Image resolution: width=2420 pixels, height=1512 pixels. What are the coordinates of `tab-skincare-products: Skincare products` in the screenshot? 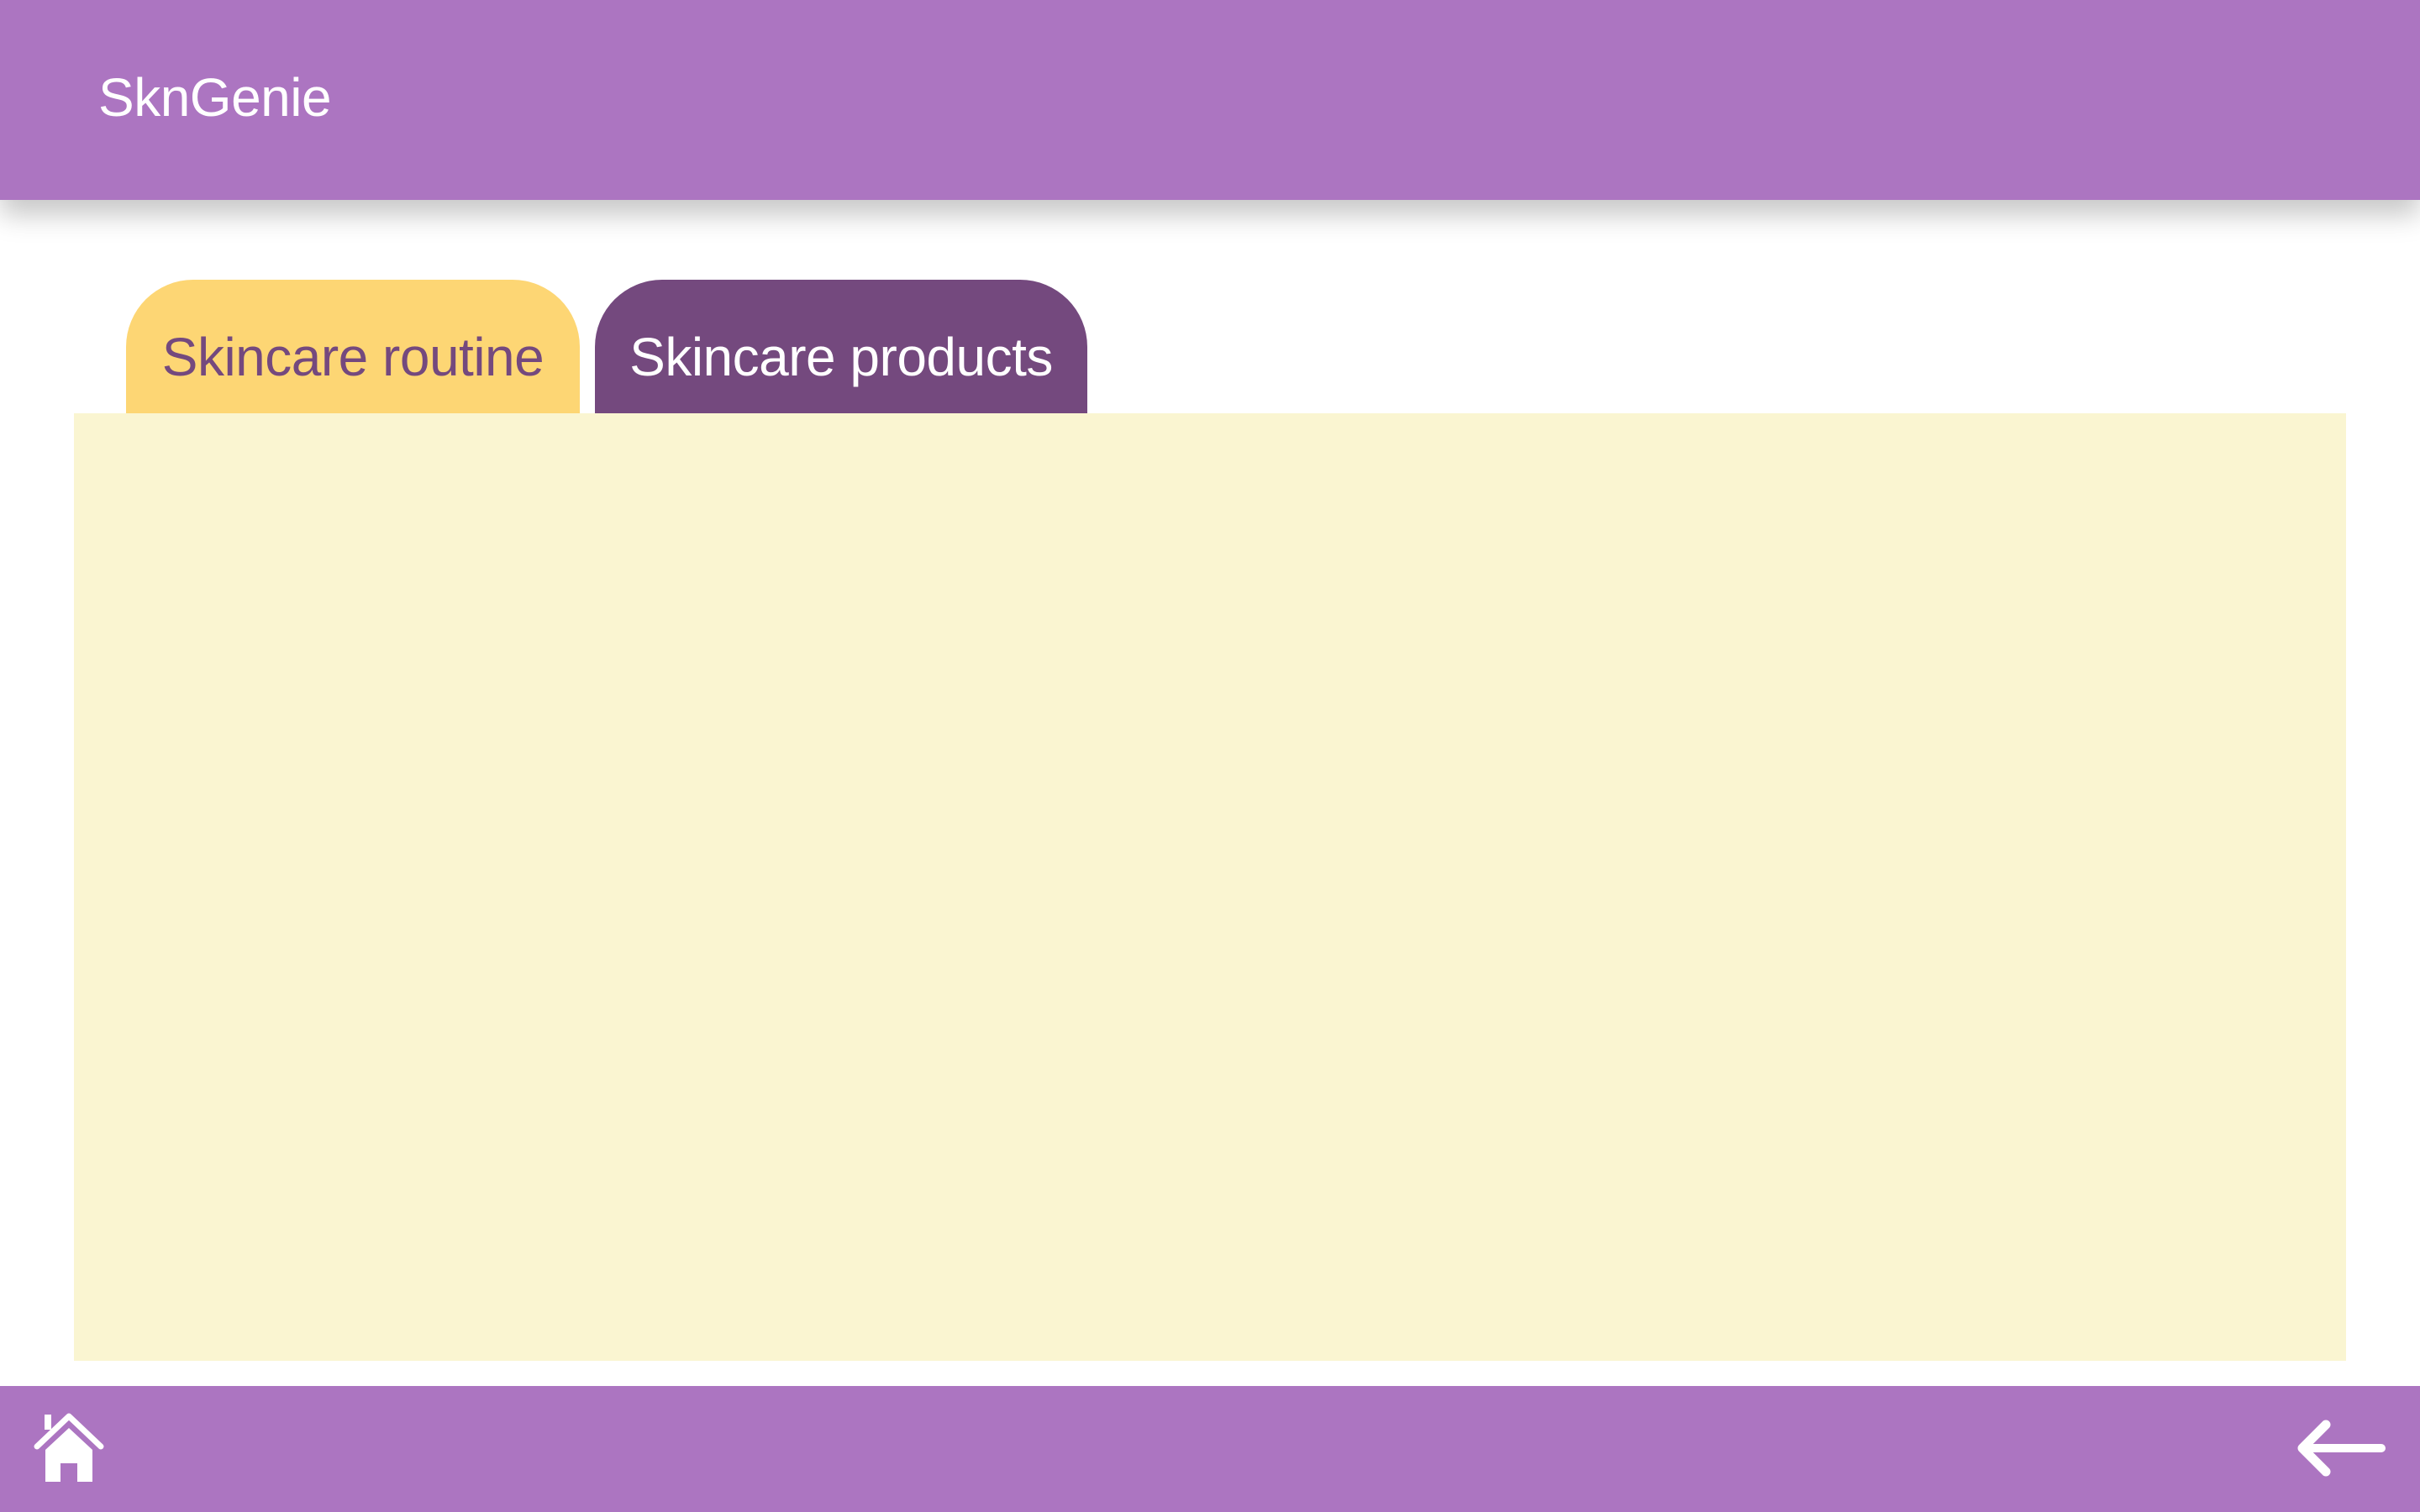 It's located at (841, 347).